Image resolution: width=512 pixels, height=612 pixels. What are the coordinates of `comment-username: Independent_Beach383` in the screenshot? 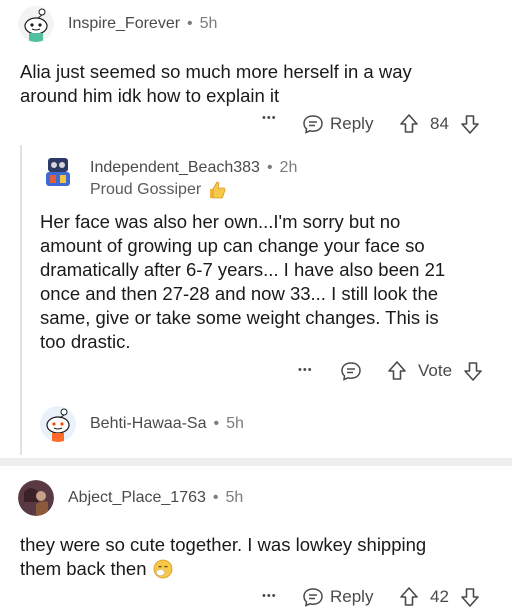 It's located at (175, 168).